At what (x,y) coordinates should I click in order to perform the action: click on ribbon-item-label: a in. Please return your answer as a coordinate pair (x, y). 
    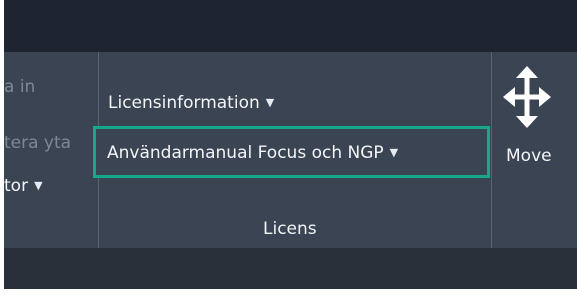
    Looking at the image, I should click on (20, 87).